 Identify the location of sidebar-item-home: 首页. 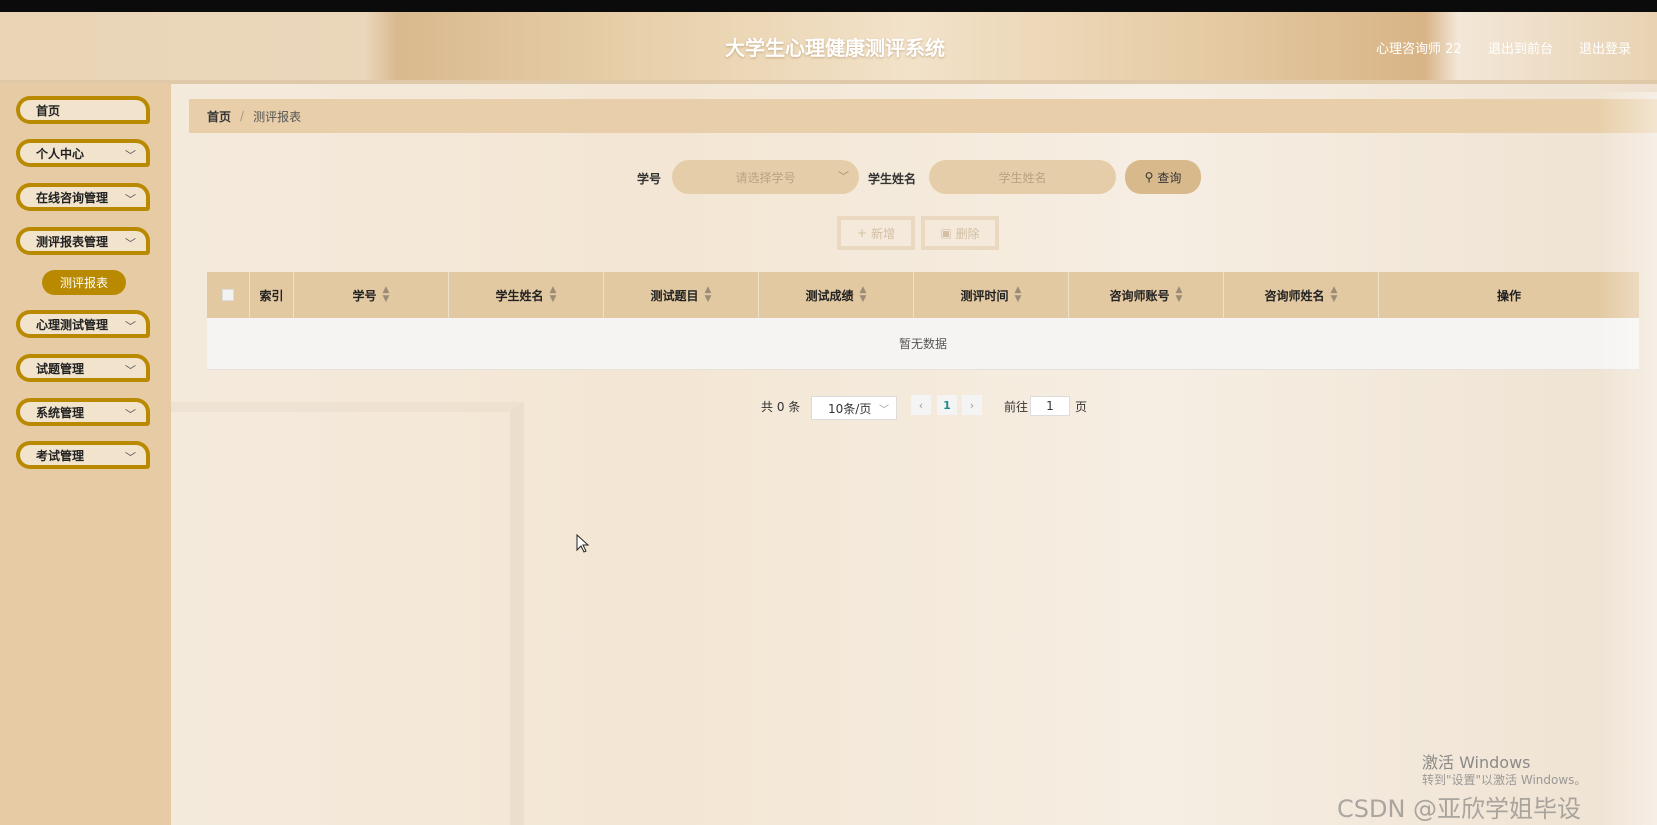
(83, 110).